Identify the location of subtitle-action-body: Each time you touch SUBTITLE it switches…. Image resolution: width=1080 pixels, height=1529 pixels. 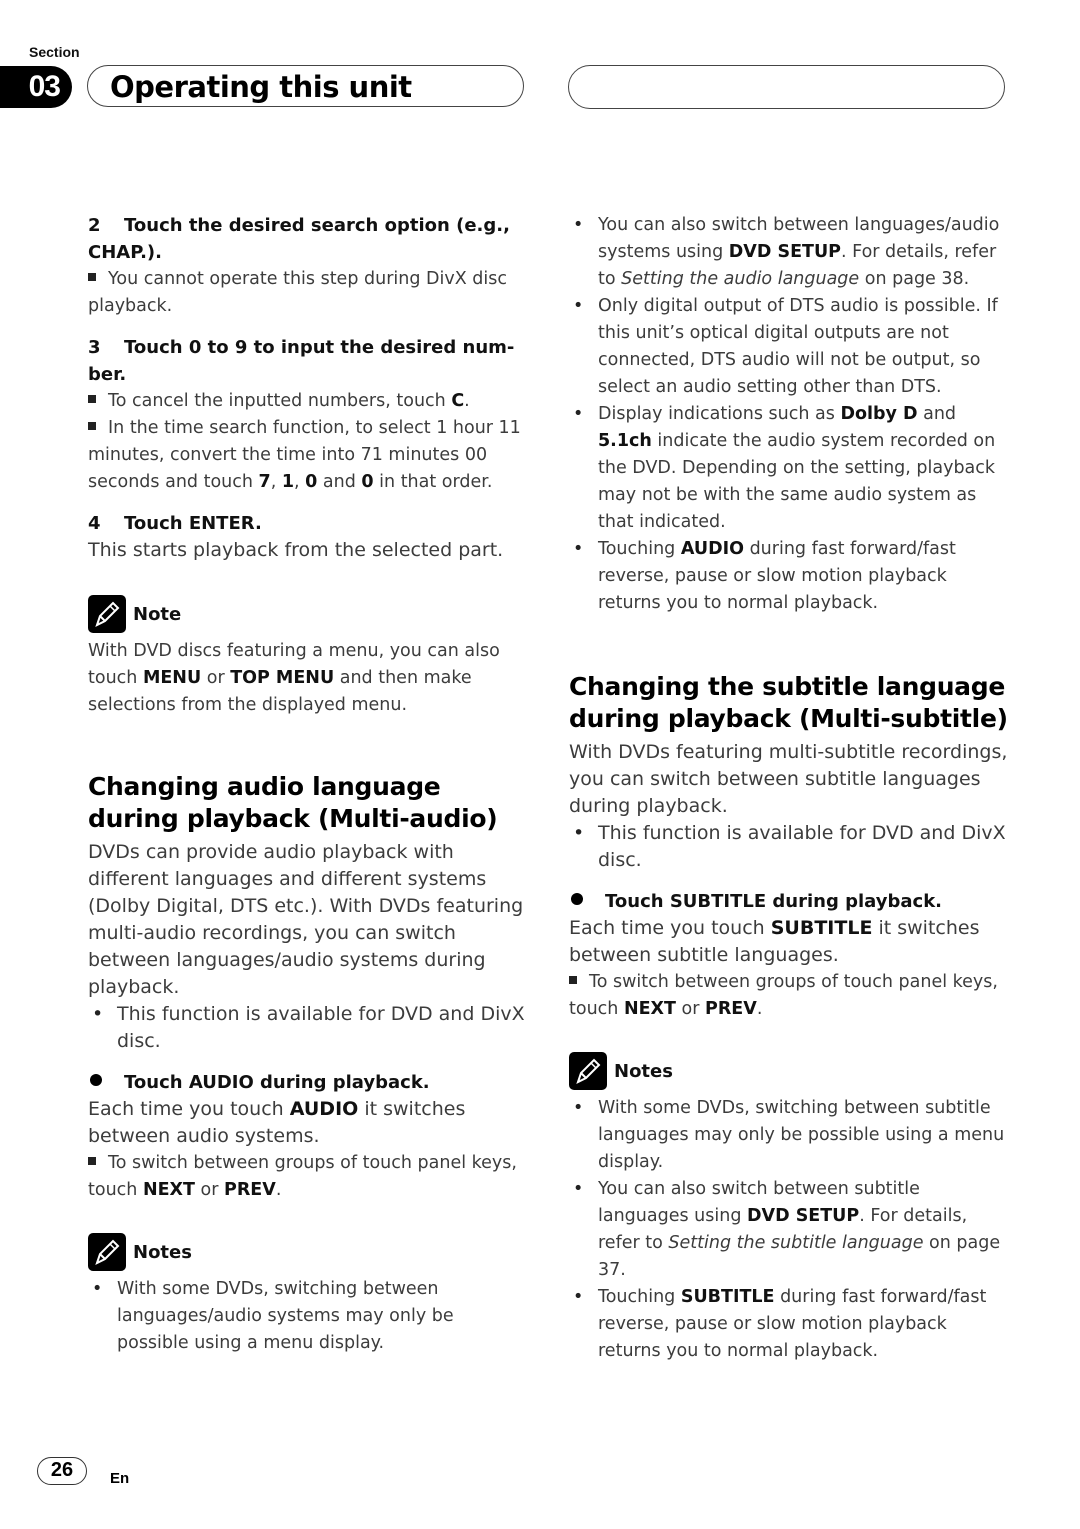
(774, 941).